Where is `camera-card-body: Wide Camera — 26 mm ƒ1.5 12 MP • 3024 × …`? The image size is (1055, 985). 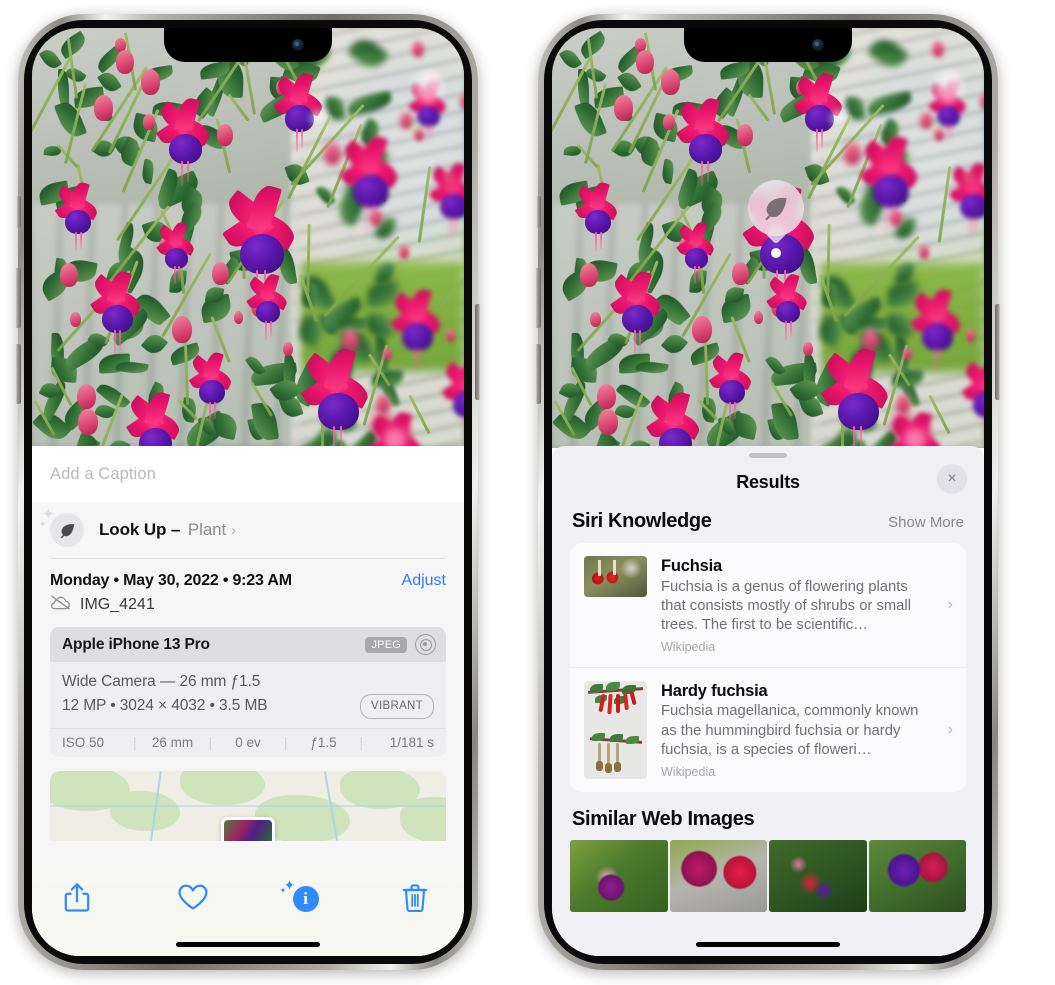
camera-card-body: Wide Camera — 26 mm ƒ1.5 12 MP • 3024 × … is located at coordinates (248, 695).